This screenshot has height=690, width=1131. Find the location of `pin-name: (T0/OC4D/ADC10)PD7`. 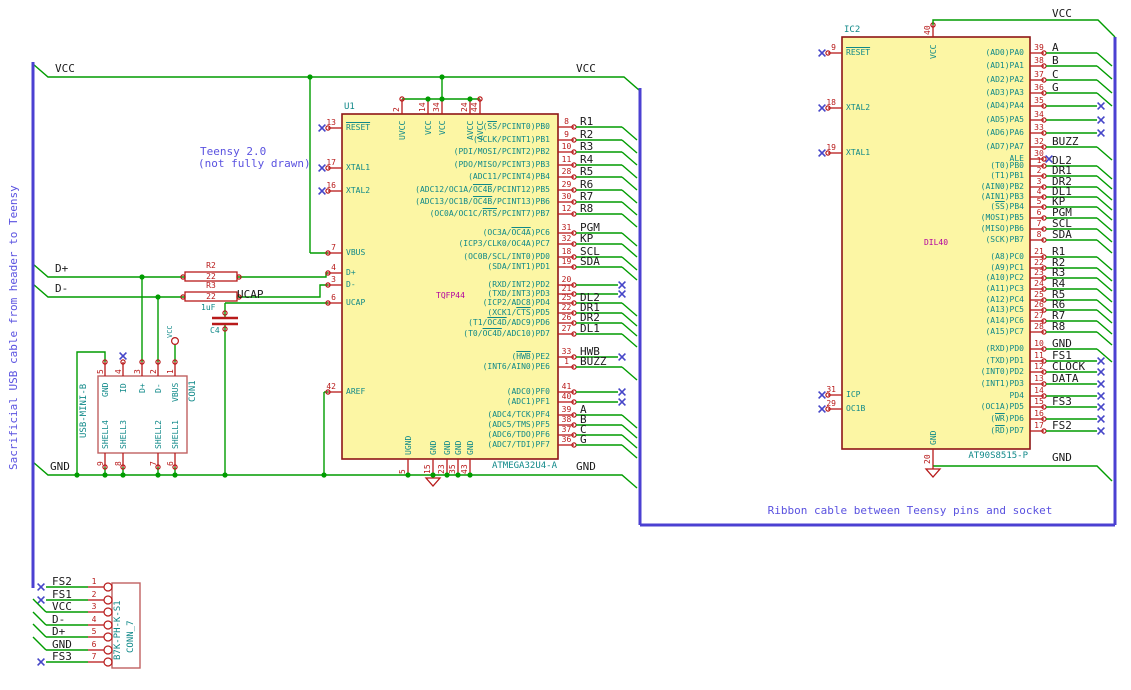

pin-name: (T0/OC4D/ADC10)PD7 is located at coordinates (506, 333).